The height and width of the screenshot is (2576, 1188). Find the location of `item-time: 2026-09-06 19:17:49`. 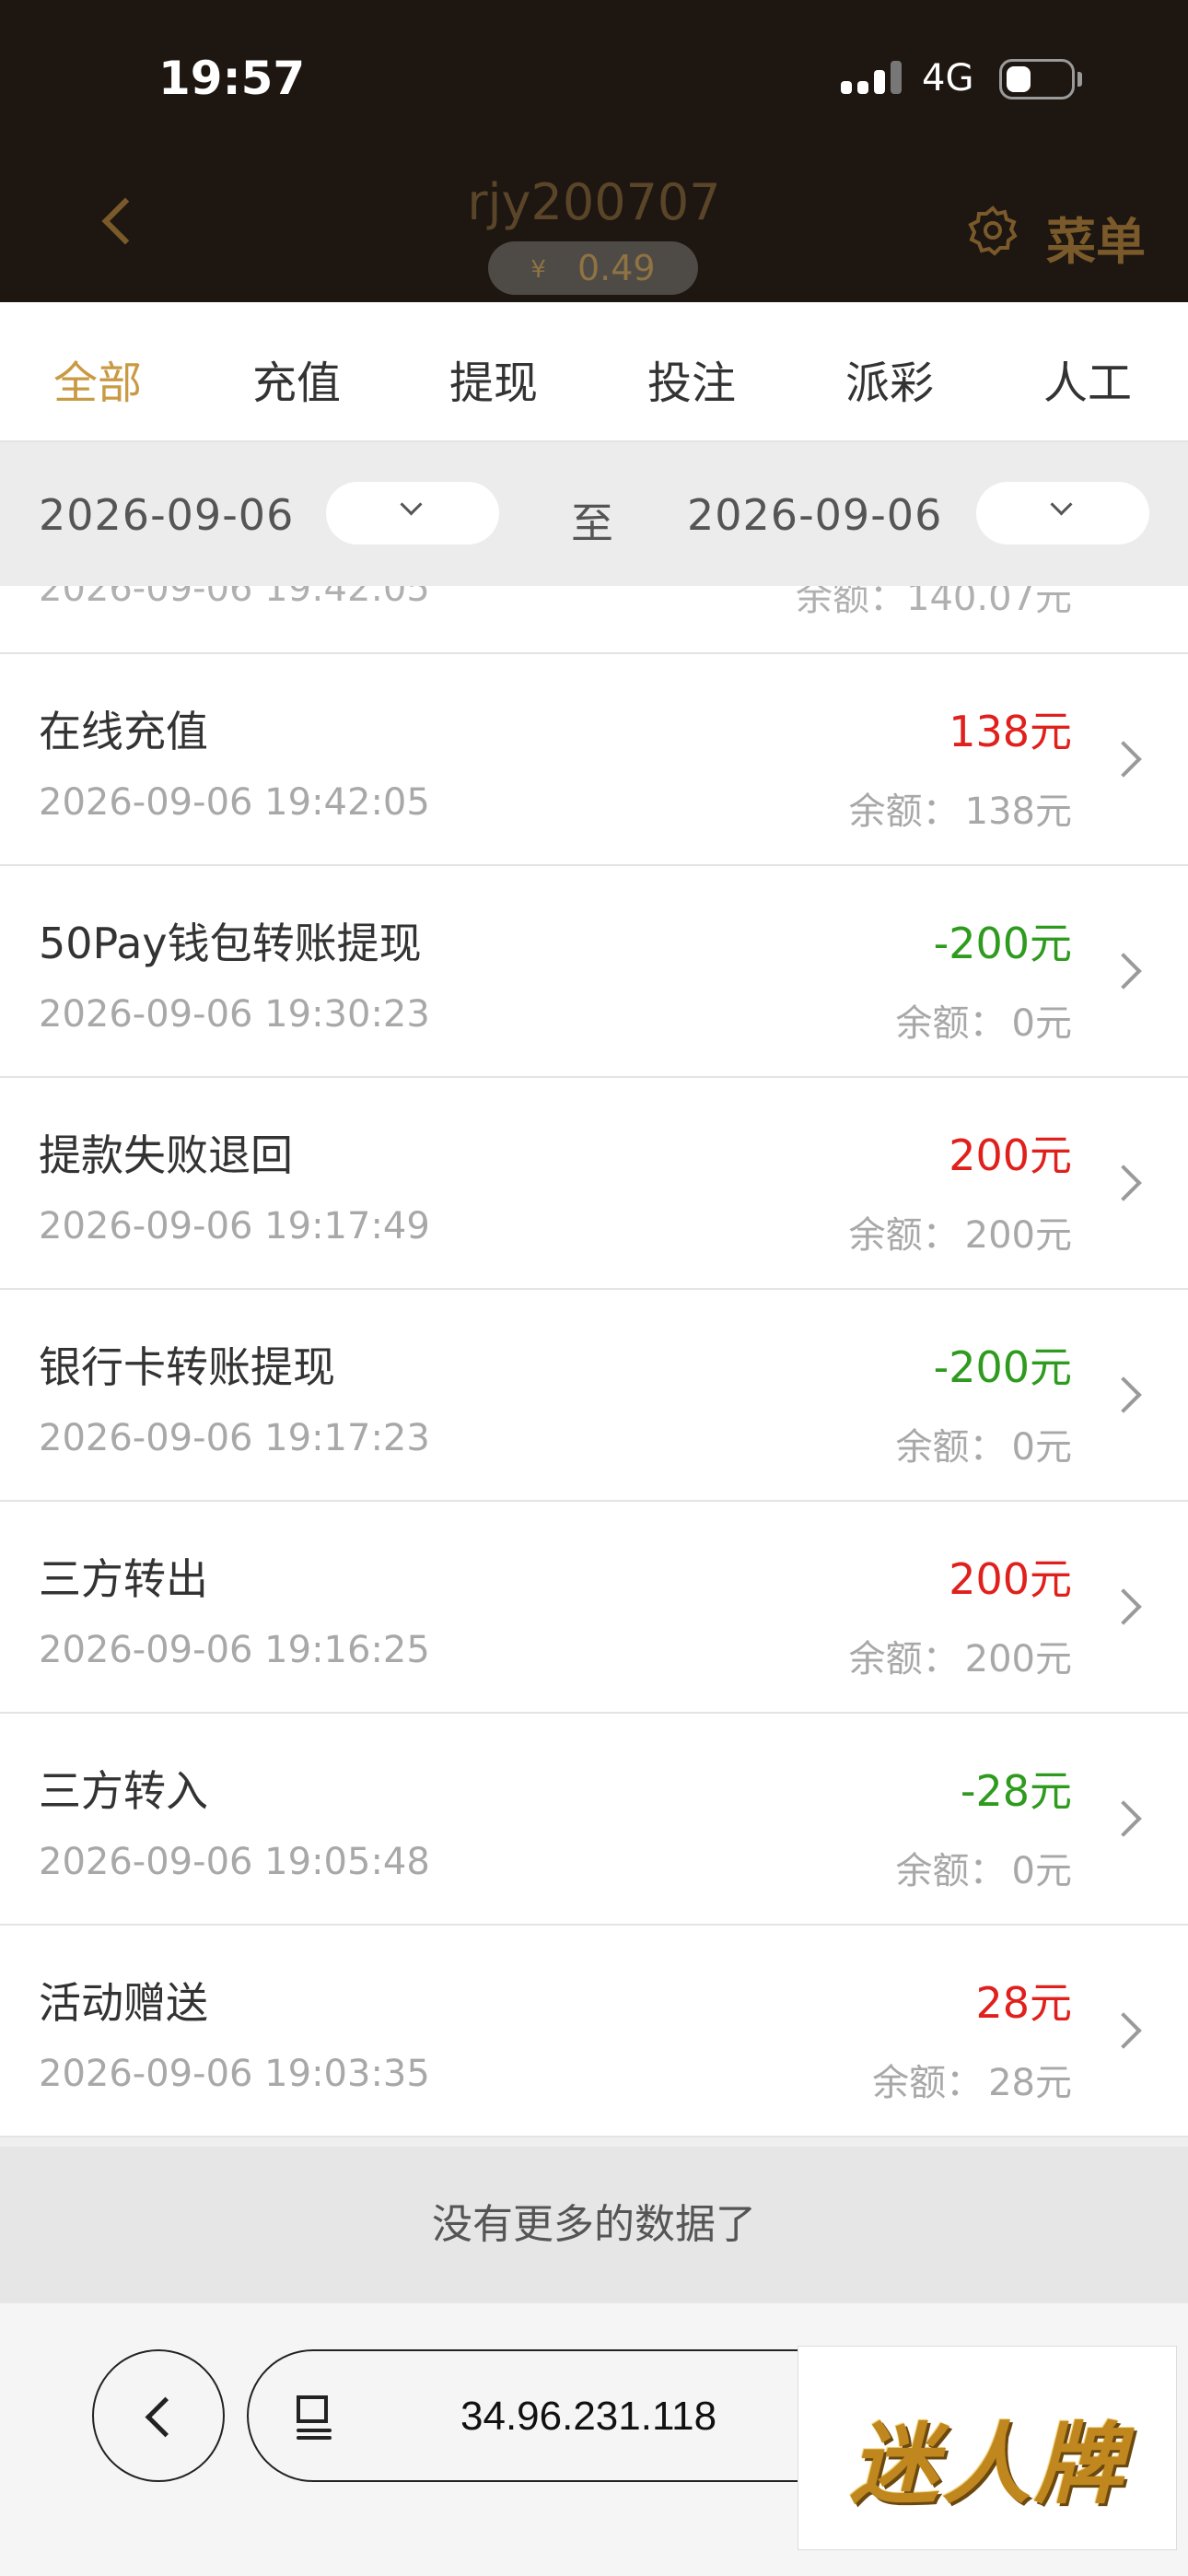

item-time: 2026-09-06 19:17:49 is located at coordinates (234, 1226).